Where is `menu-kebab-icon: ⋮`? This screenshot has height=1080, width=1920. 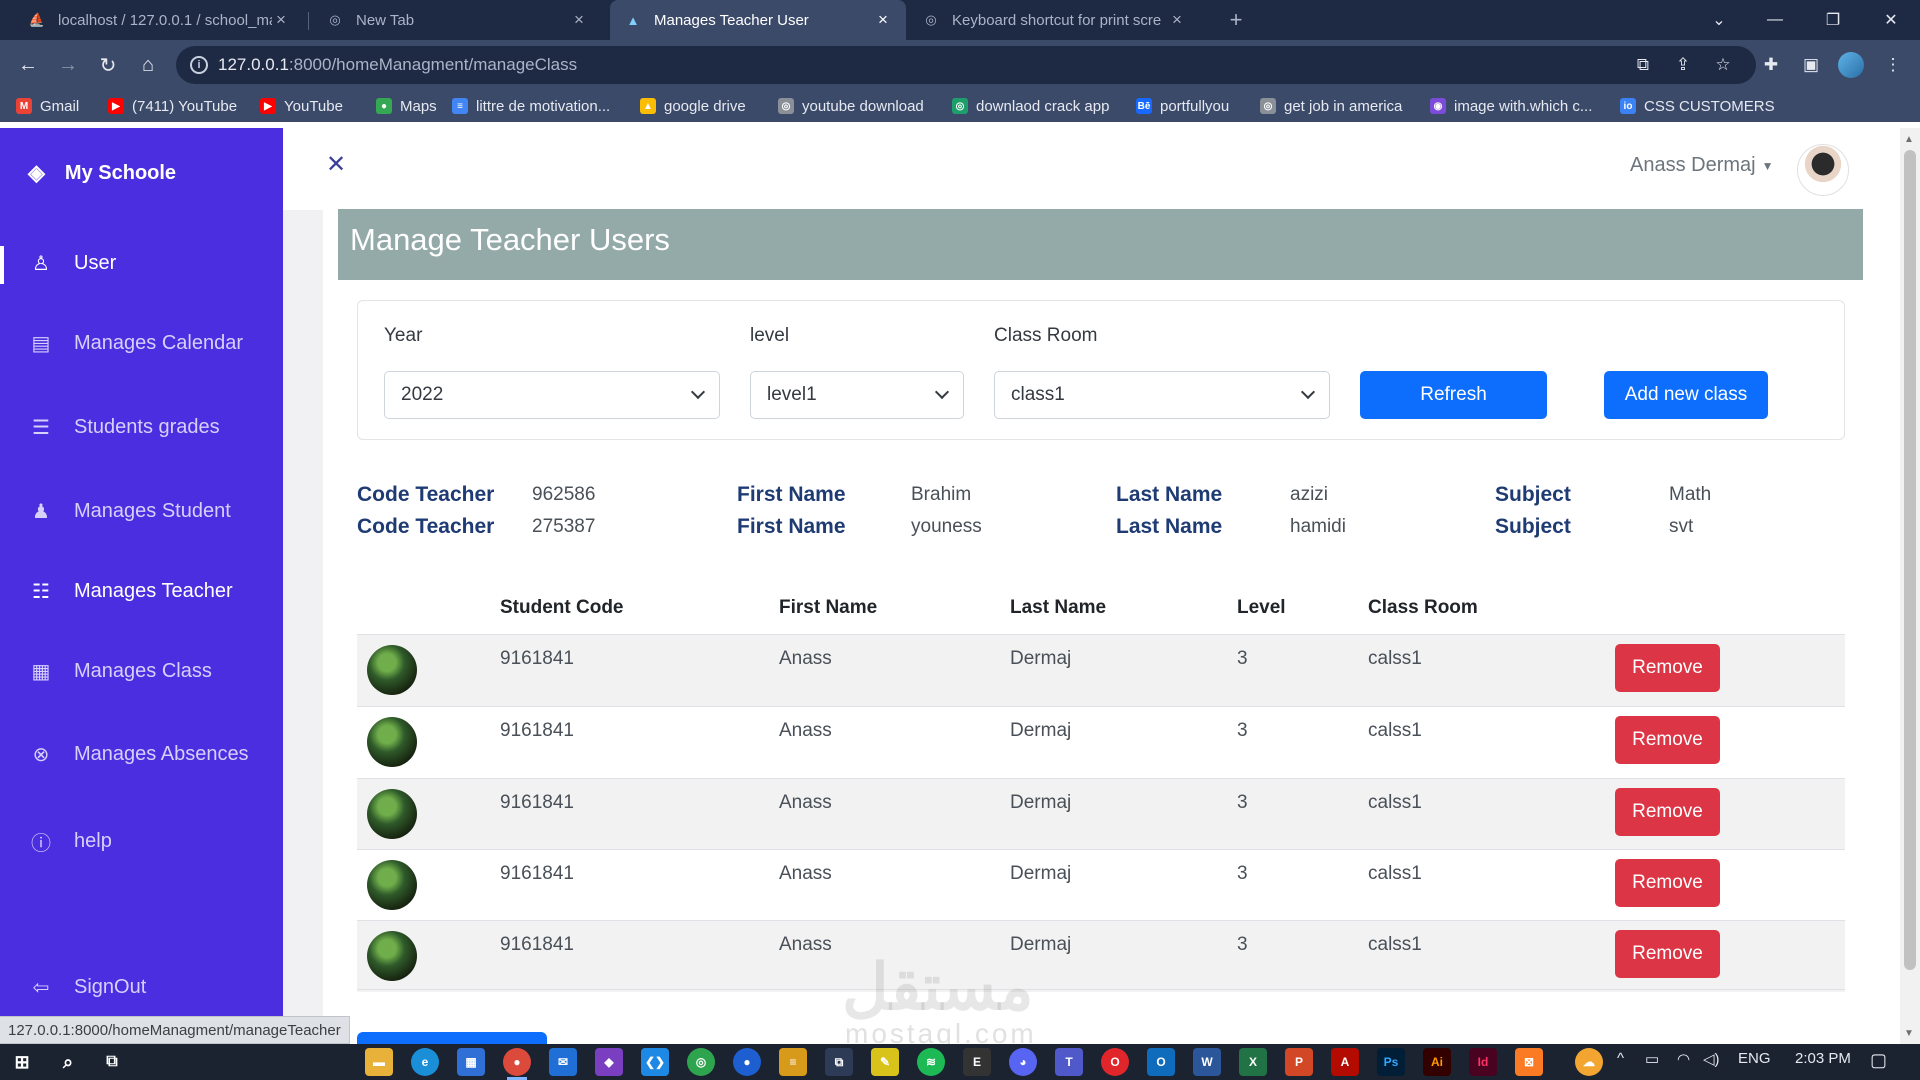
menu-kebab-icon: ⋮ is located at coordinates (1893, 65).